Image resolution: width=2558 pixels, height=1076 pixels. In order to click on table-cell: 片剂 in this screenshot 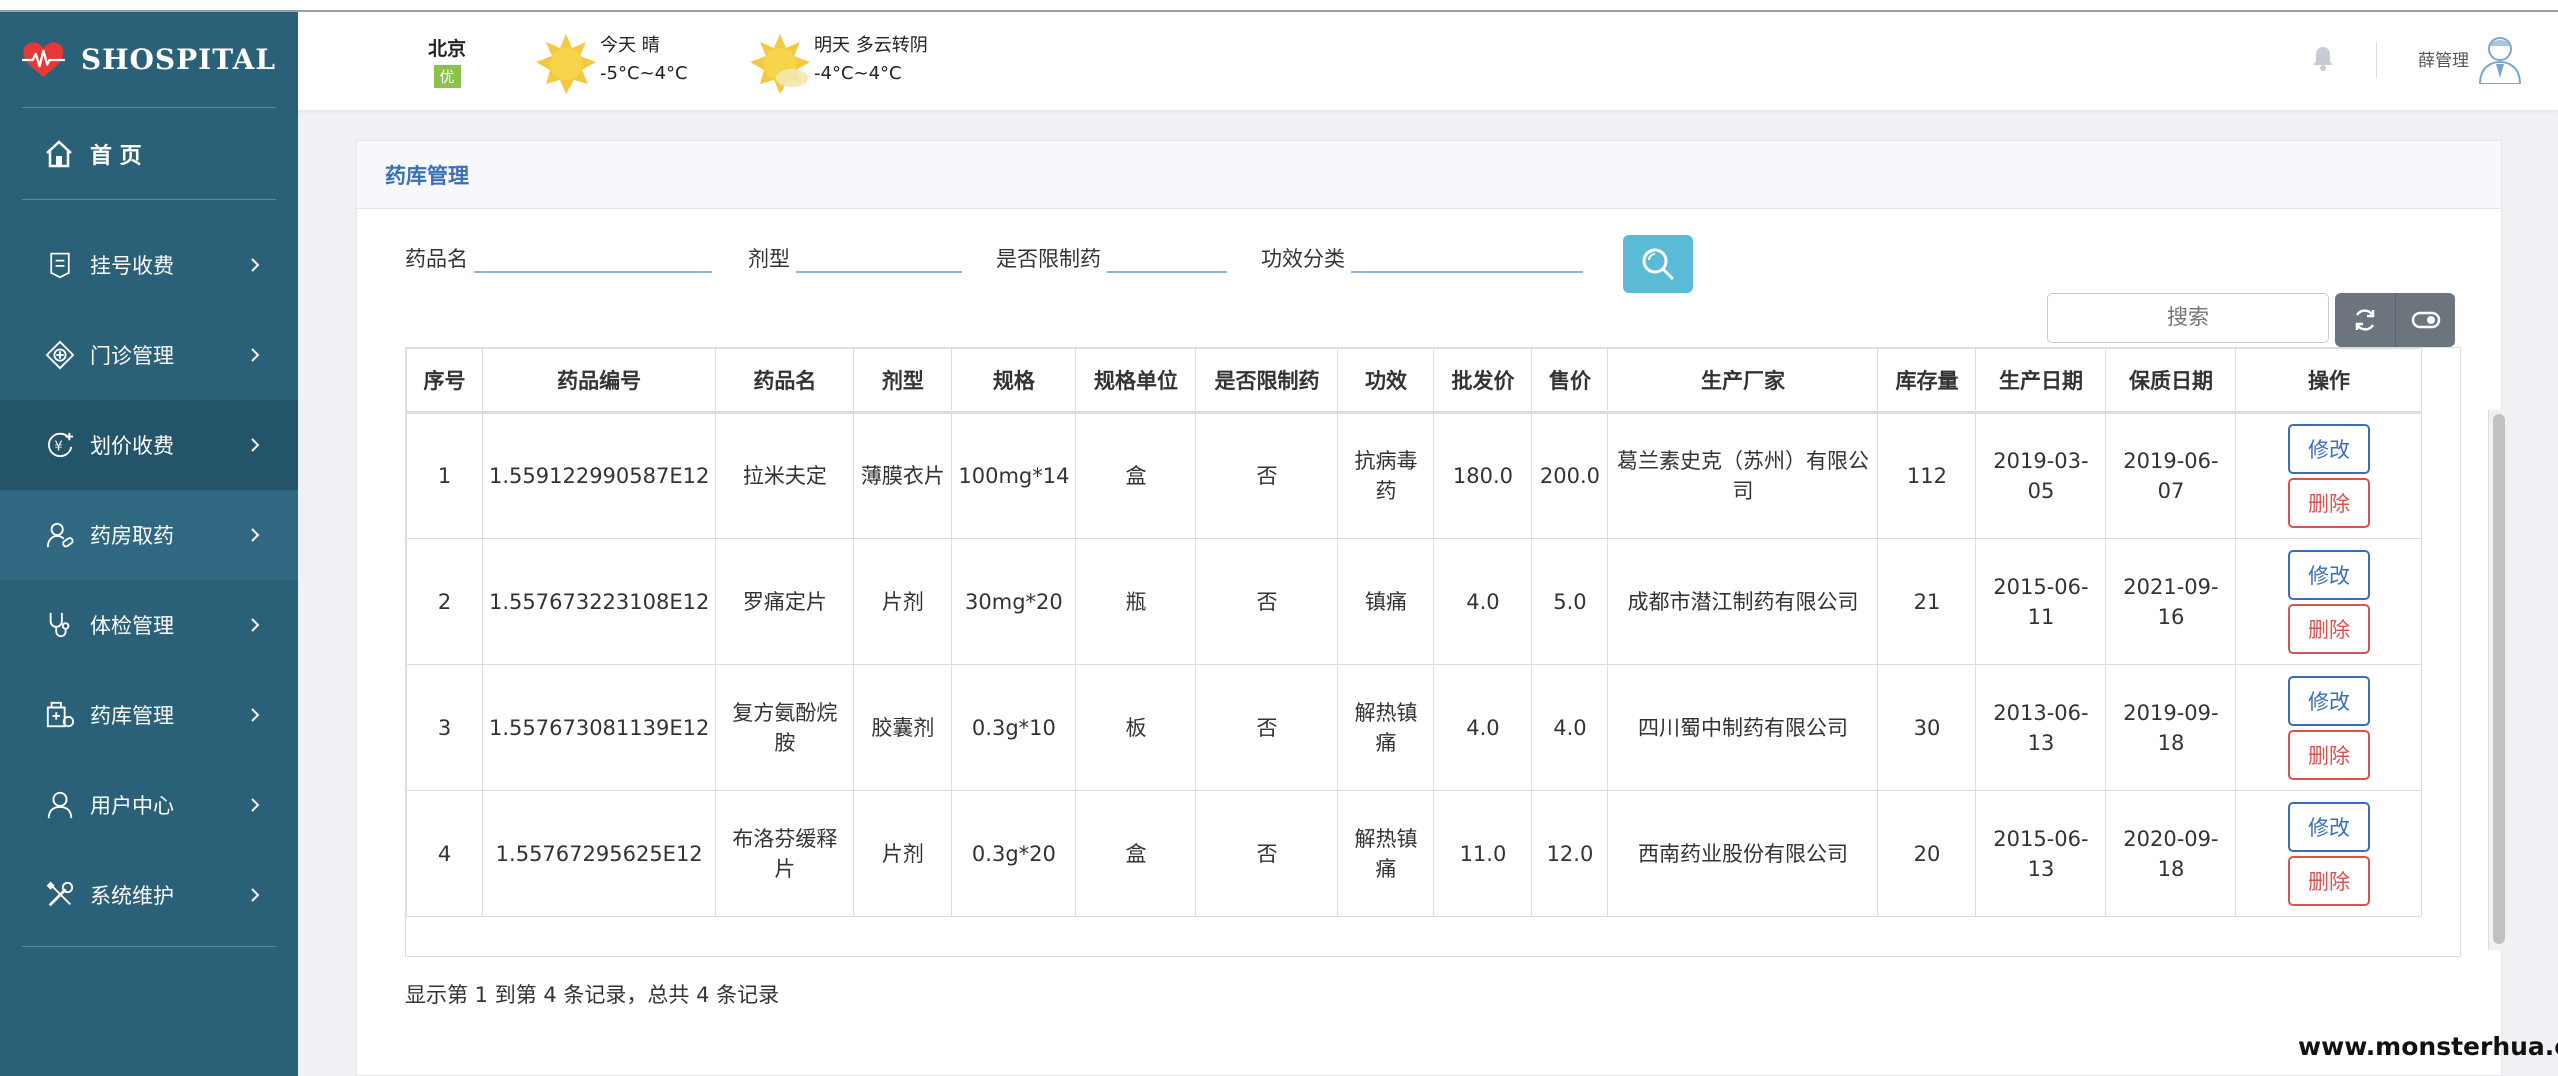, I will do `click(903, 853)`.